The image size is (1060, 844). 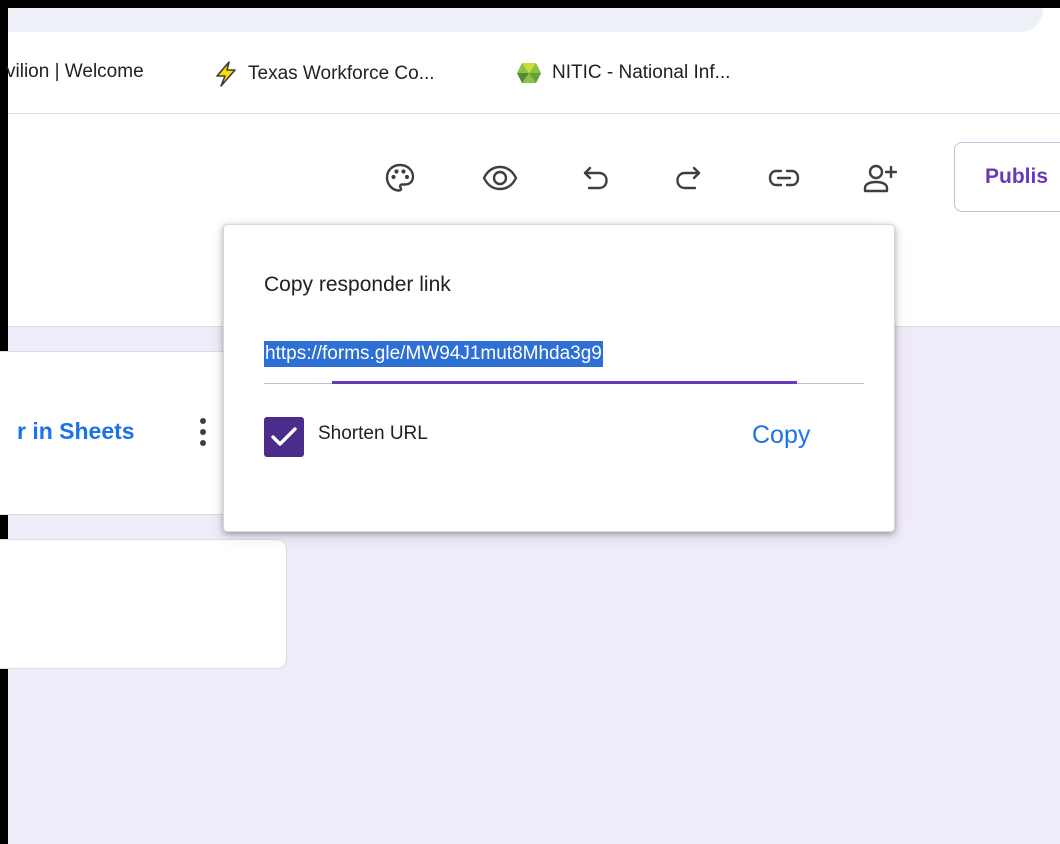 I want to click on shorten-url-checkbox, so click(x=284, y=437).